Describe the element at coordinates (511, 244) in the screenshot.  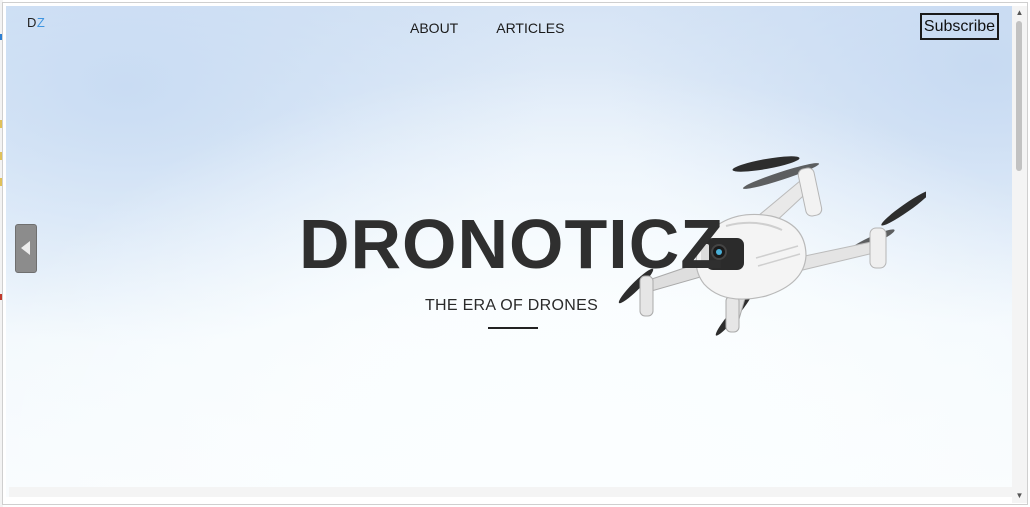
I see `hero-title: DRONOTICZ` at that location.